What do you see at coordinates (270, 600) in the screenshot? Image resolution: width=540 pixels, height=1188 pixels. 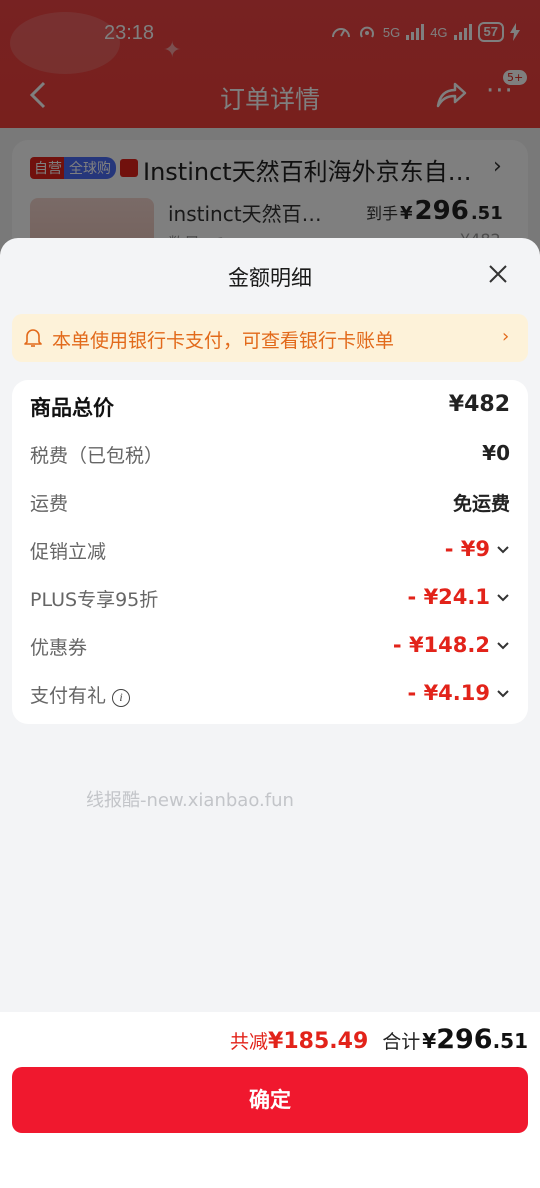 I see `row-plus-discount: PLUS专享95折 - ¥24.1` at bounding box center [270, 600].